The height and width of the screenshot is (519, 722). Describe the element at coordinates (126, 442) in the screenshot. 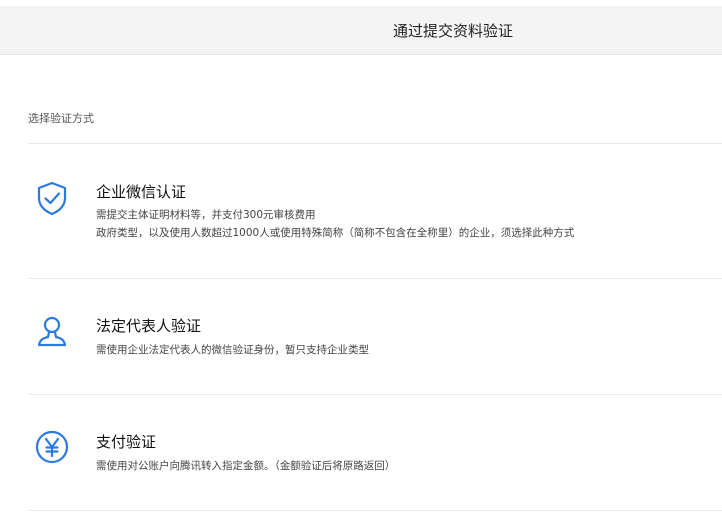

I see `option-title: 支付验证` at that location.